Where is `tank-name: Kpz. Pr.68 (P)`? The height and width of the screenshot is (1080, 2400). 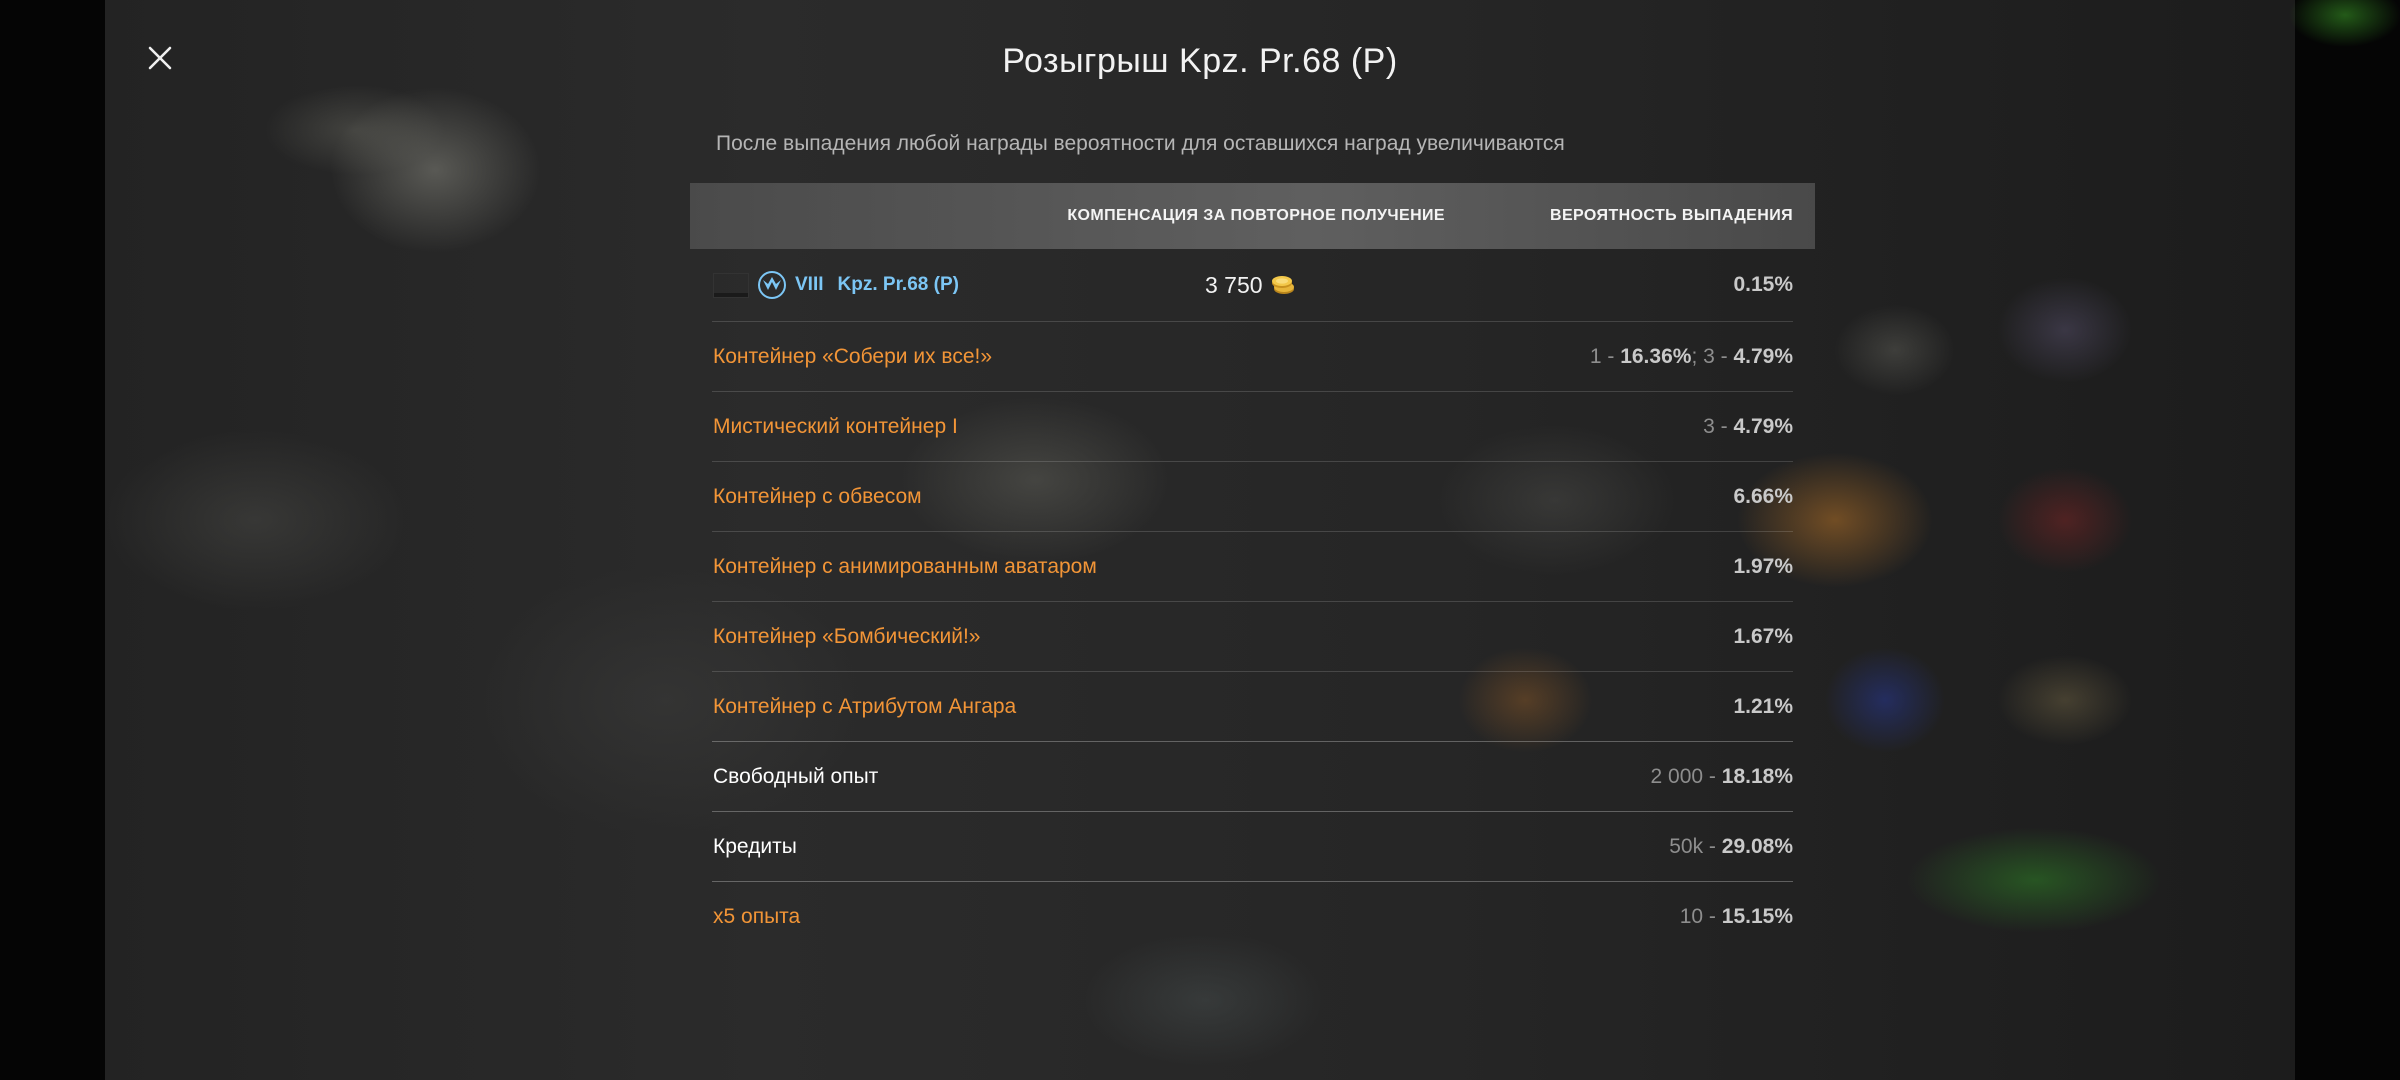 tank-name: Kpz. Pr.68 (P) is located at coordinates (898, 284).